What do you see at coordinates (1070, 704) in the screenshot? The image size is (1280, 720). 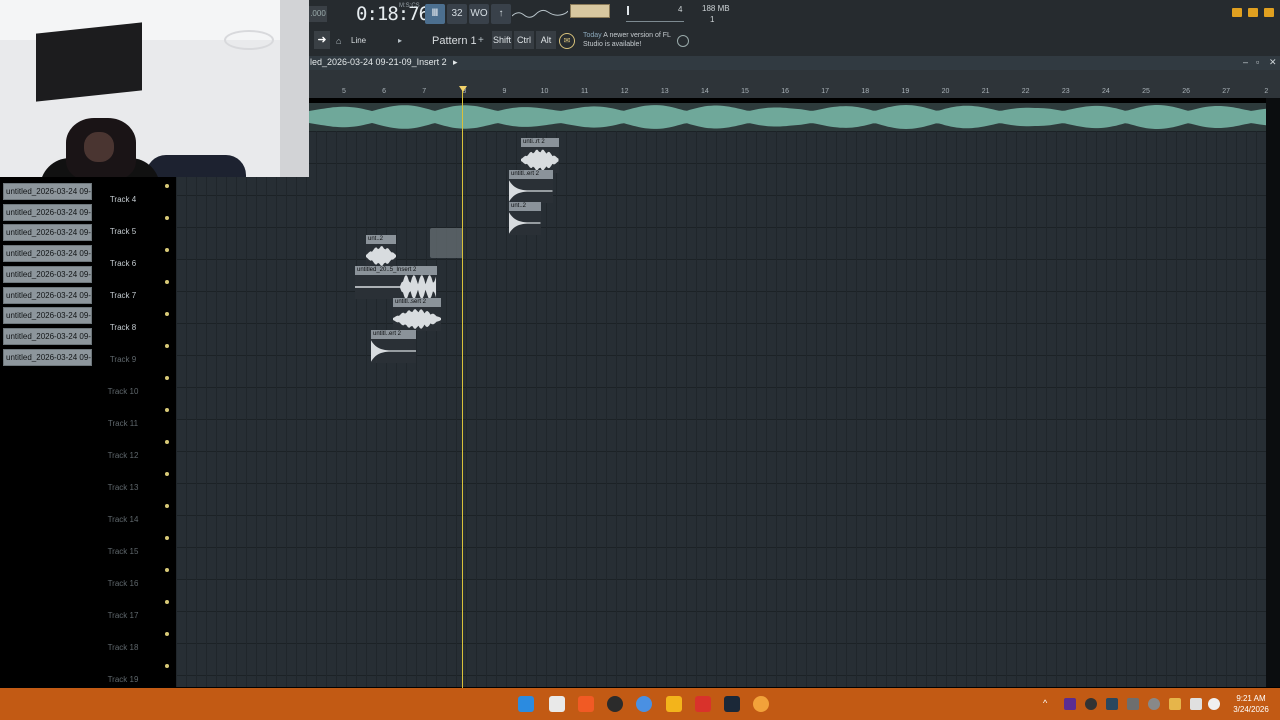 I see `onenote-tray-icon` at bounding box center [1070, 704].